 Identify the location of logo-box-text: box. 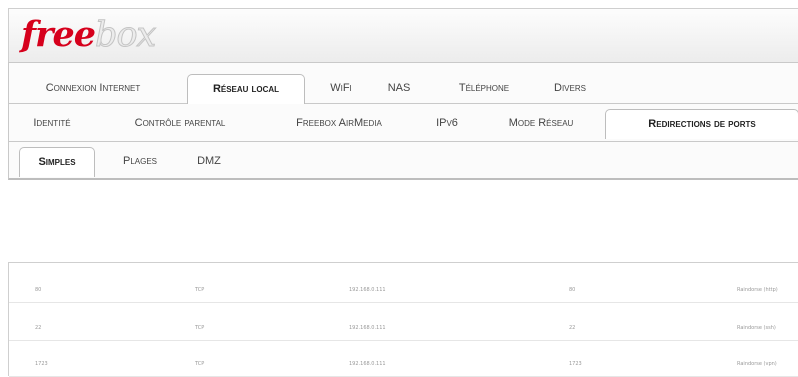
(126, 35).